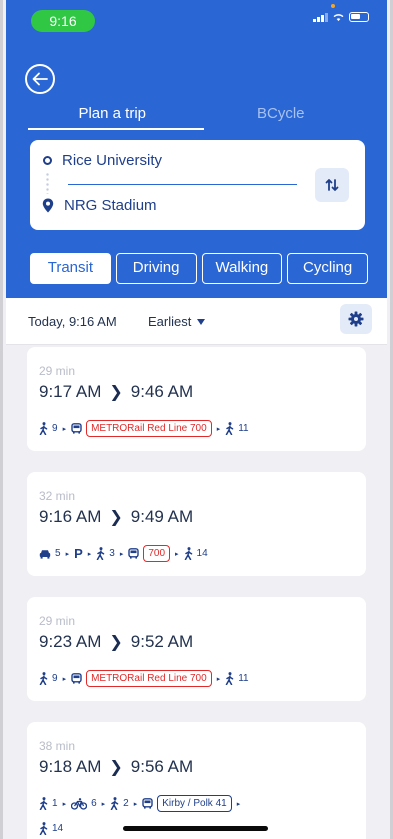  Describe the element at coordinates (162, 766) in the screenshot. I see `arrive-time: 9:56 AM` at that location.